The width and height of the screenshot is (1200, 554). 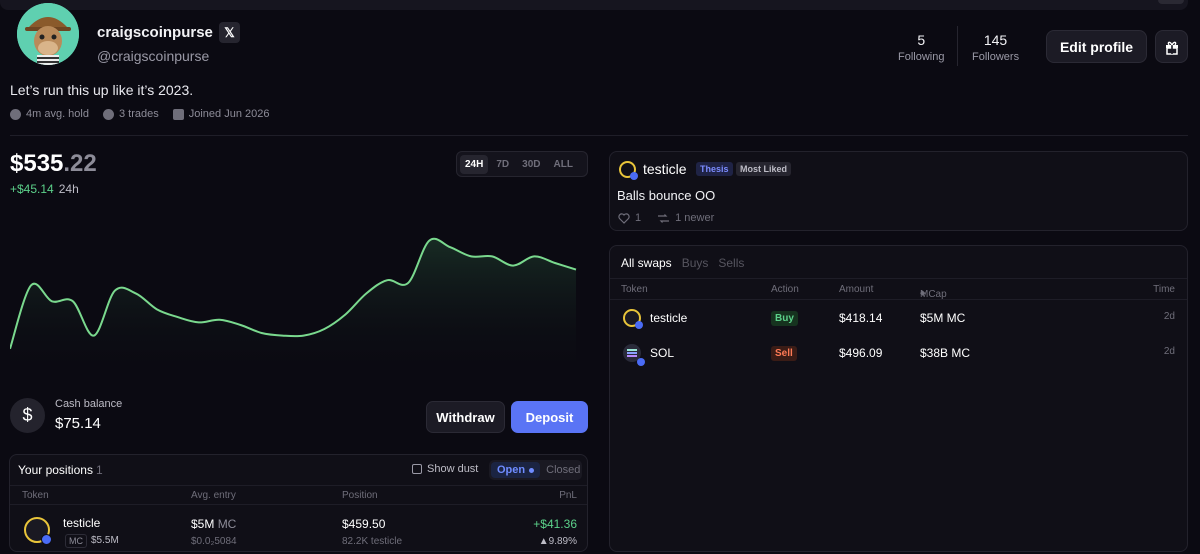 I want to click on thesis-text: Balls bounce OO, so click(x=666, y=195).